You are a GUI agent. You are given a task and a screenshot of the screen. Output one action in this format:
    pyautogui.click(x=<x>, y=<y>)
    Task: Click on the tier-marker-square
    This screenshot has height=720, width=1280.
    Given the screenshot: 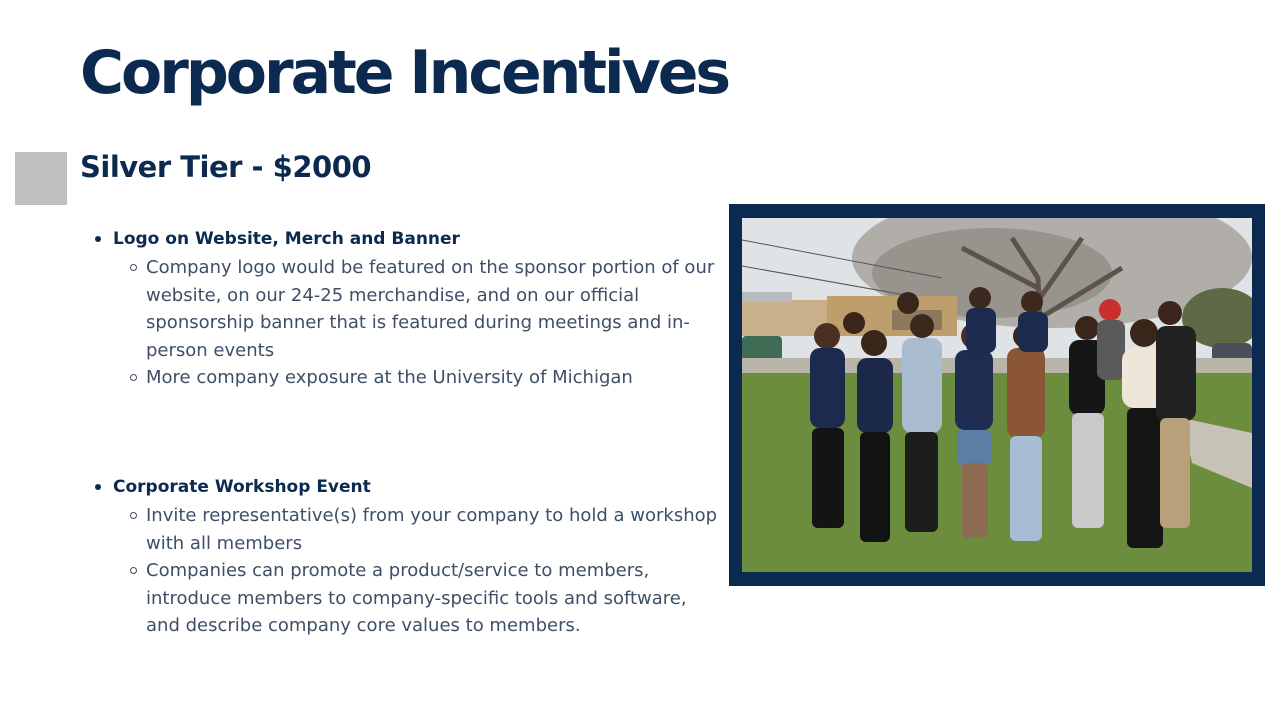 What is the action you would take?
    pyautogui.click(x=41, y=178)
    